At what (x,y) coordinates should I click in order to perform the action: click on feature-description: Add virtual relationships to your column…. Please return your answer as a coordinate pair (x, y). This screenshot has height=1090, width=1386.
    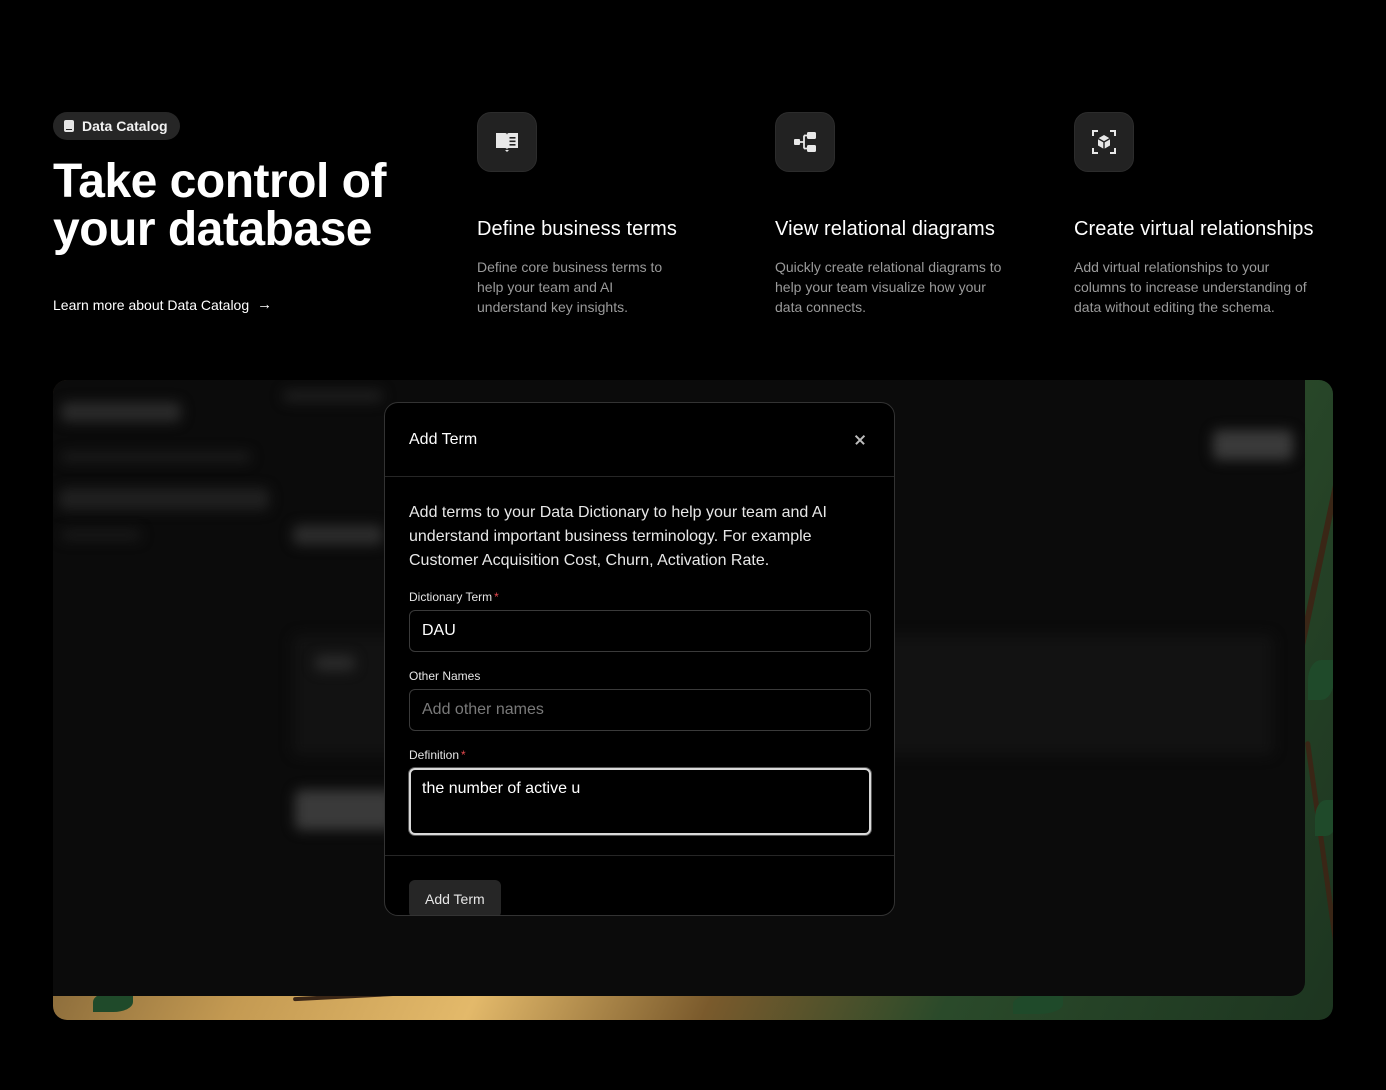
    Looking at the image, I should click on (1190, 287).